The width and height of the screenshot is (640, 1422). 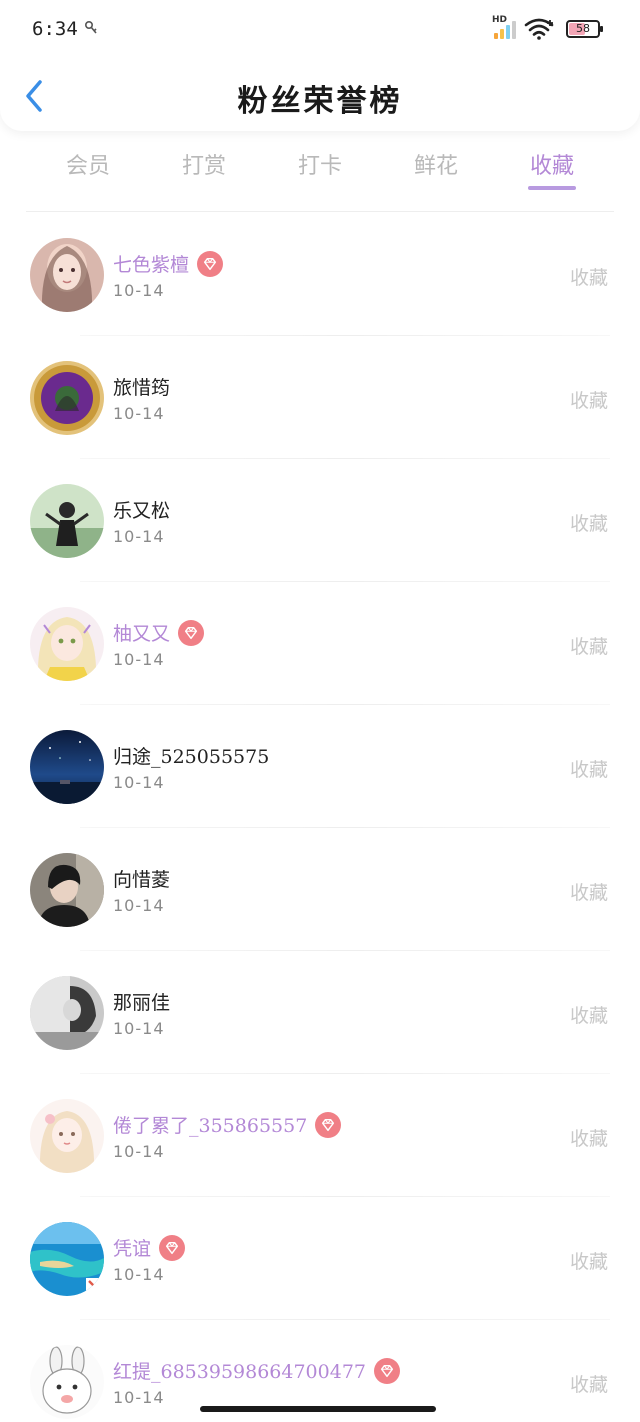 What do you see at coordinates (436, 176) in the screenshot?
I see `tab-3: 鲜花` at bounding box center [436, 176].